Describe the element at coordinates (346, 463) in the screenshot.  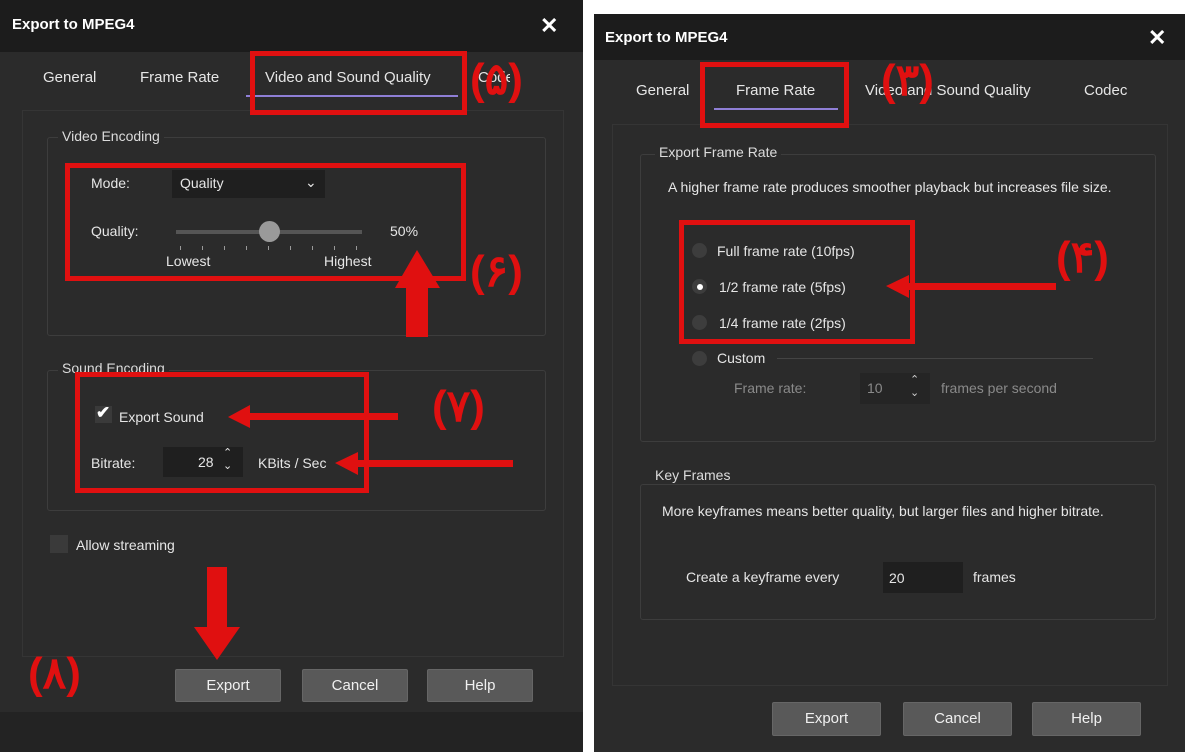
I see `annotation-arrow-bitrate-head` at that location.